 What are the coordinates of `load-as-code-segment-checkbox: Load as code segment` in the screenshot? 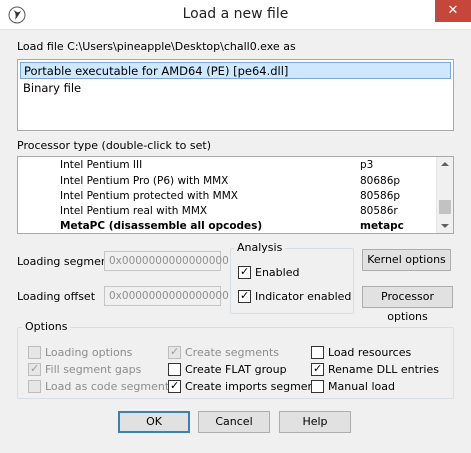 It's located at (98, 386).